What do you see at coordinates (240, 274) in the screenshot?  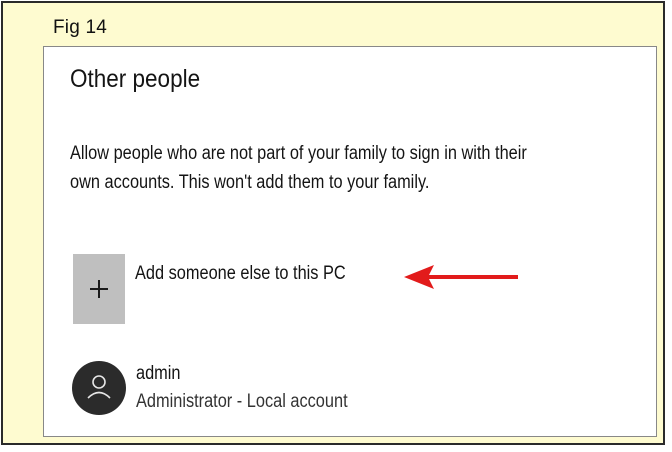 I see `add-someone-else-label: Add someone else to this PC` at bounding box center [240, 274].